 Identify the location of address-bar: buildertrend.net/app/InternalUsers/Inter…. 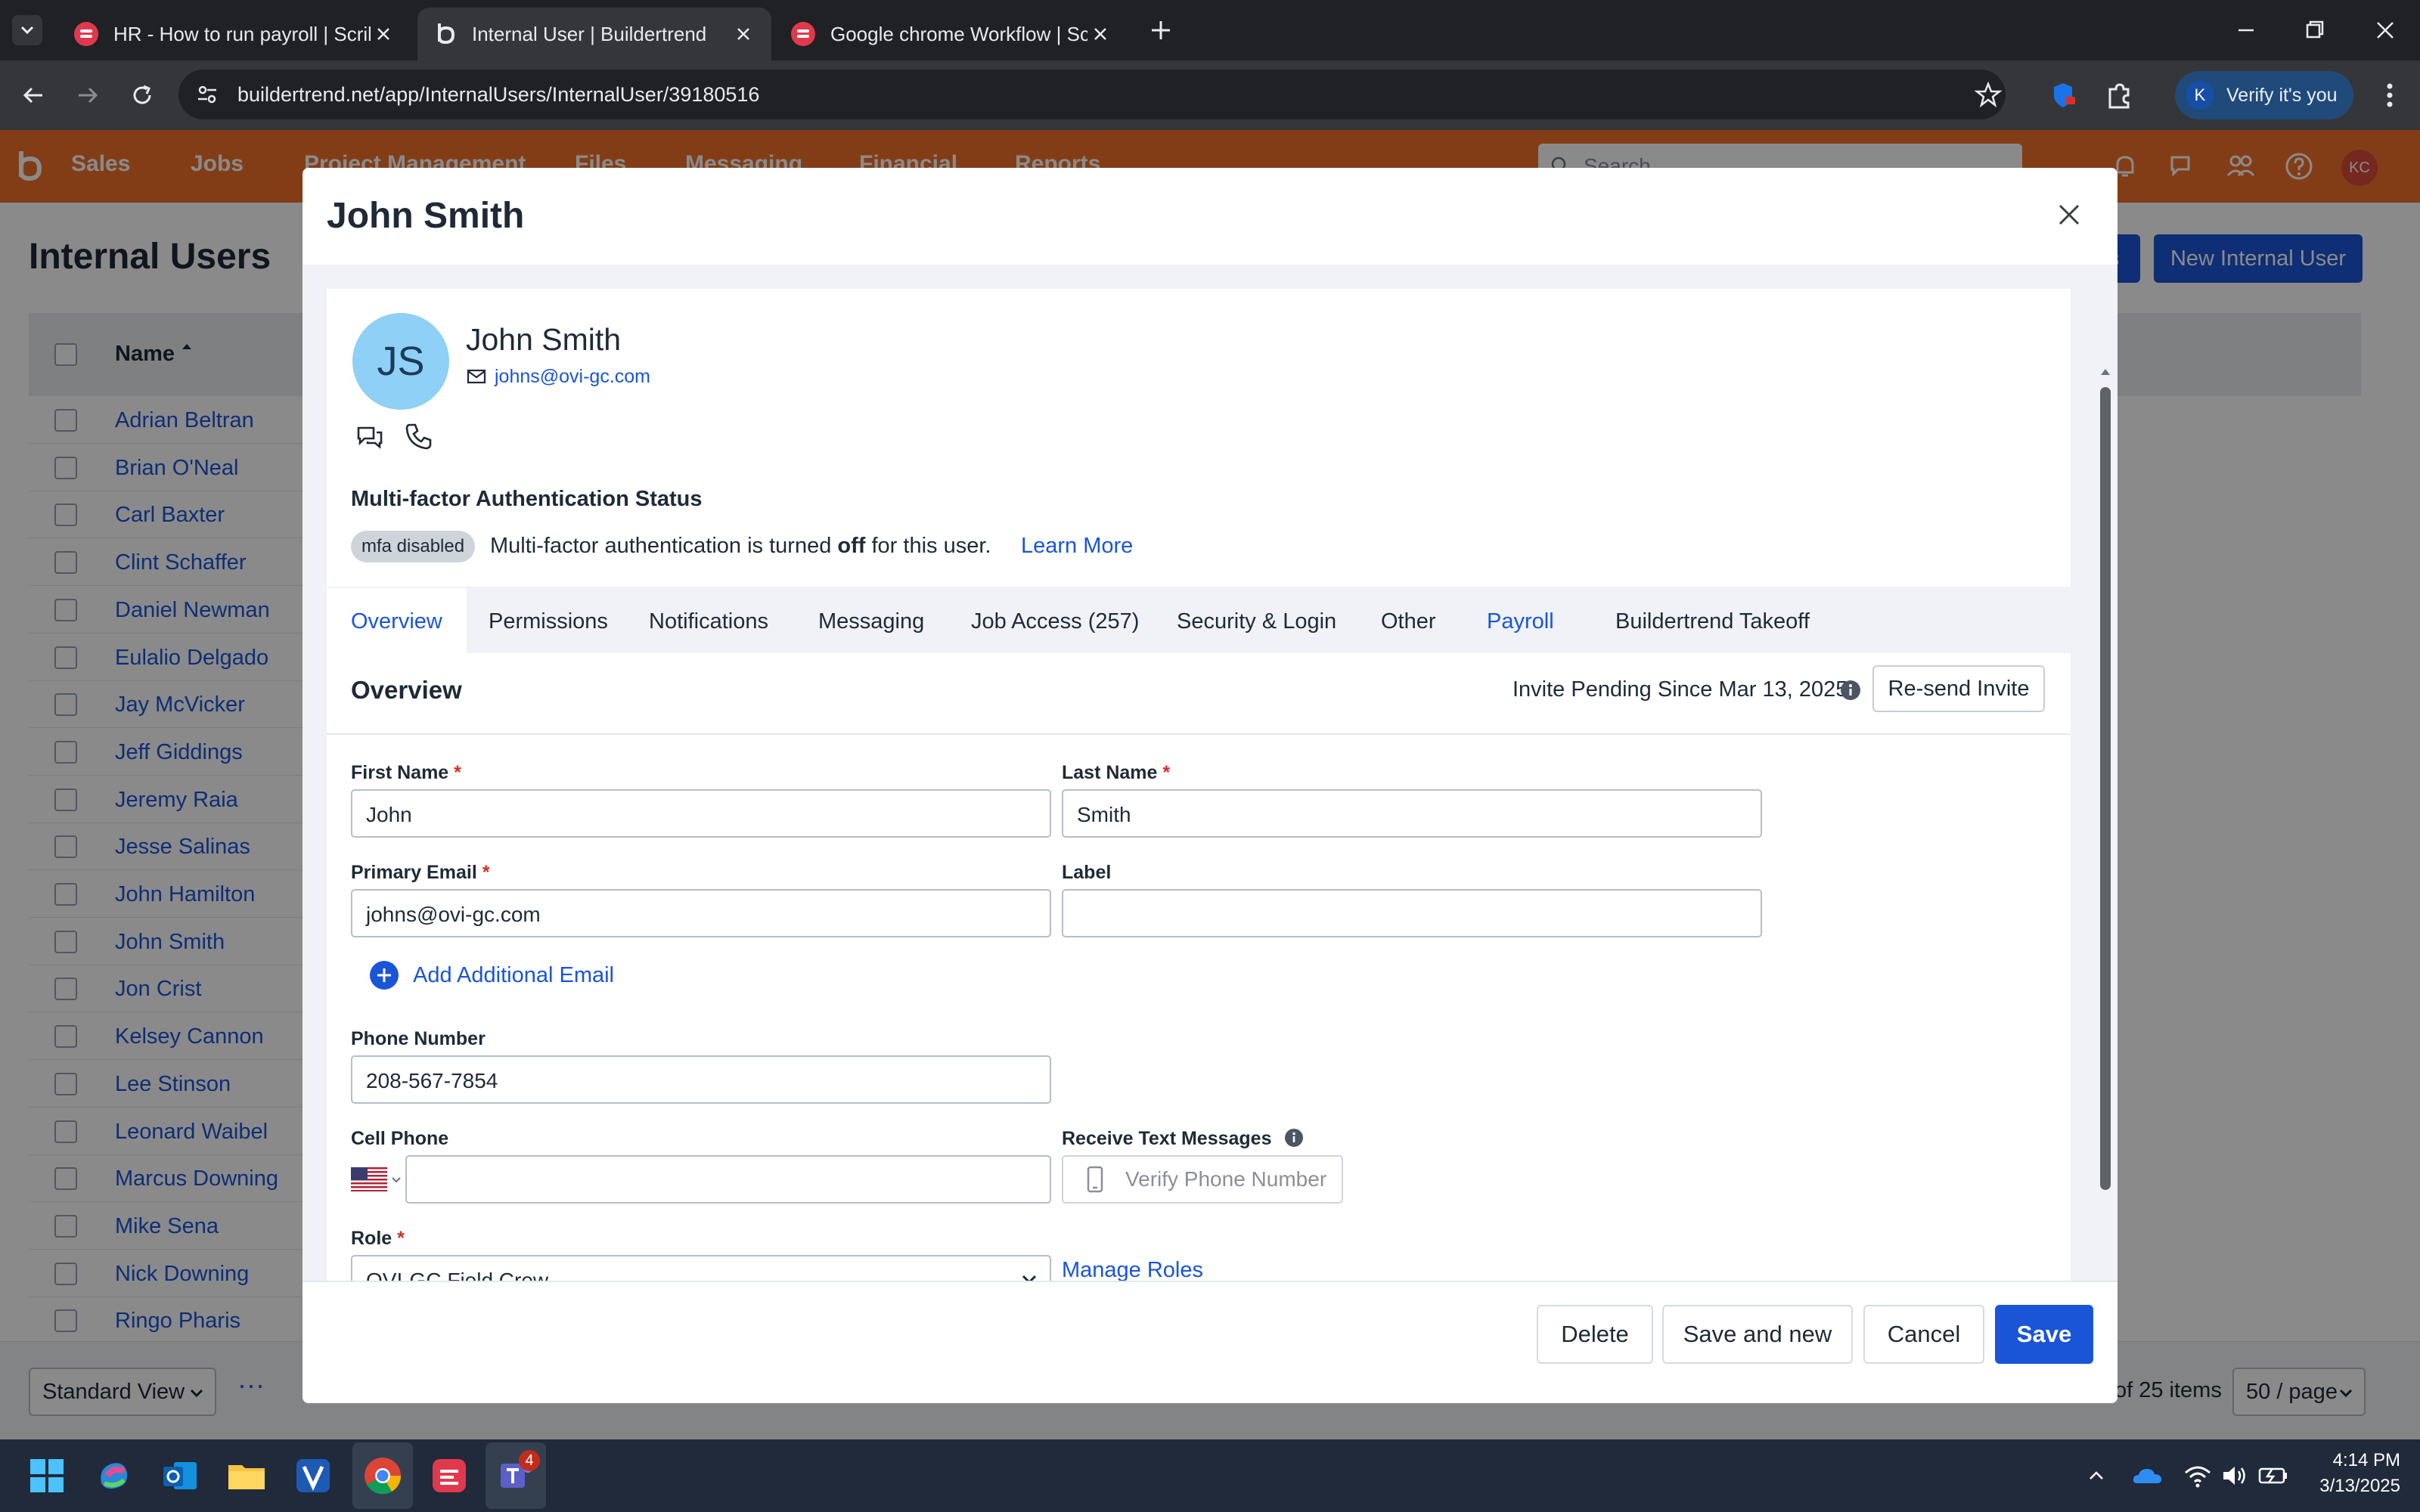
(1092, 94).